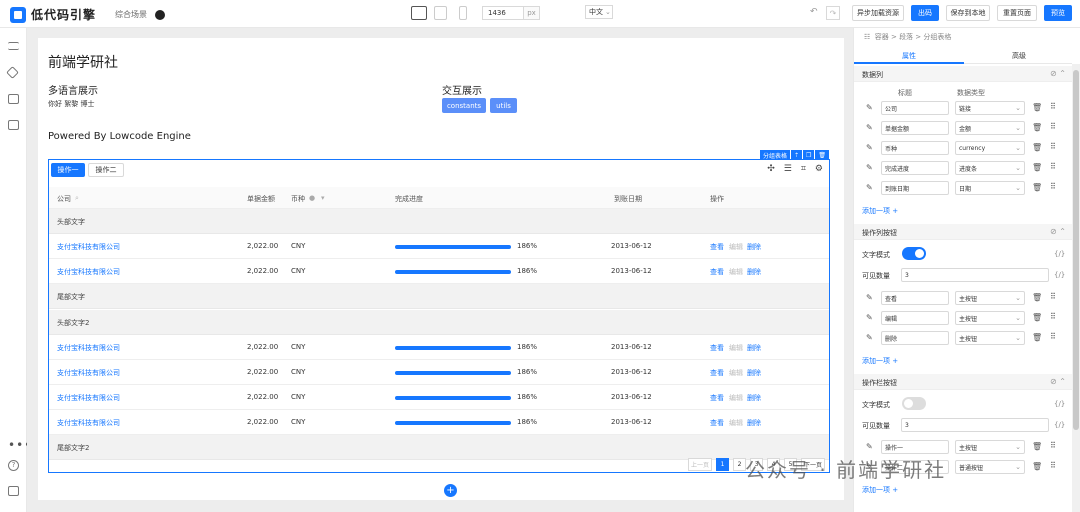 The width and height of the screenshot is (1080, 512). What do you see at coordinates (878, 13) in the screenshot?
I see `async-load-button: 异步加载资源` at bounding box center [878, 13].